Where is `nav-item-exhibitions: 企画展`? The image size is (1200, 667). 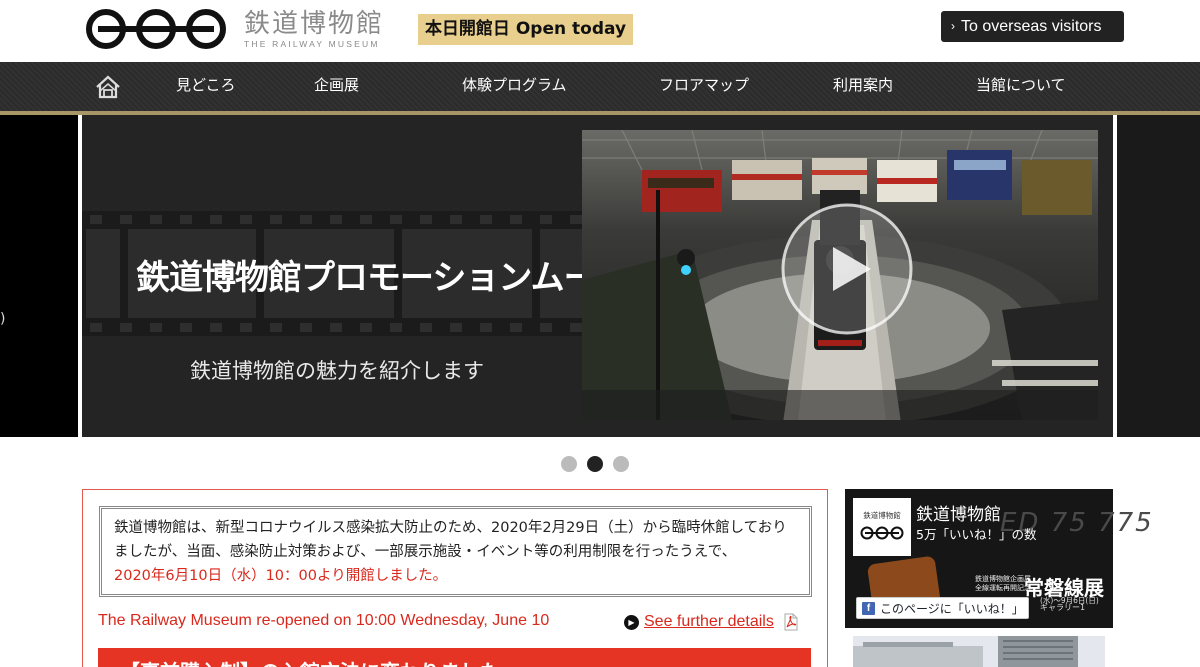 nav-item-exhibitions: 企画展 is located at coordinates (336, 86).